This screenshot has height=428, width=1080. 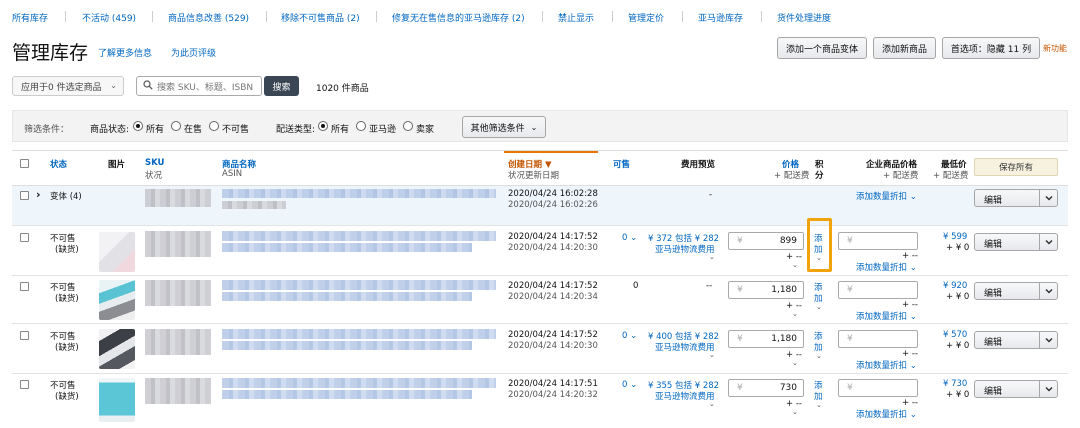 What do you see at coordinates (176, 126) in the screenshot?
I see `status-radio-active` at bounding box center [176, 126].